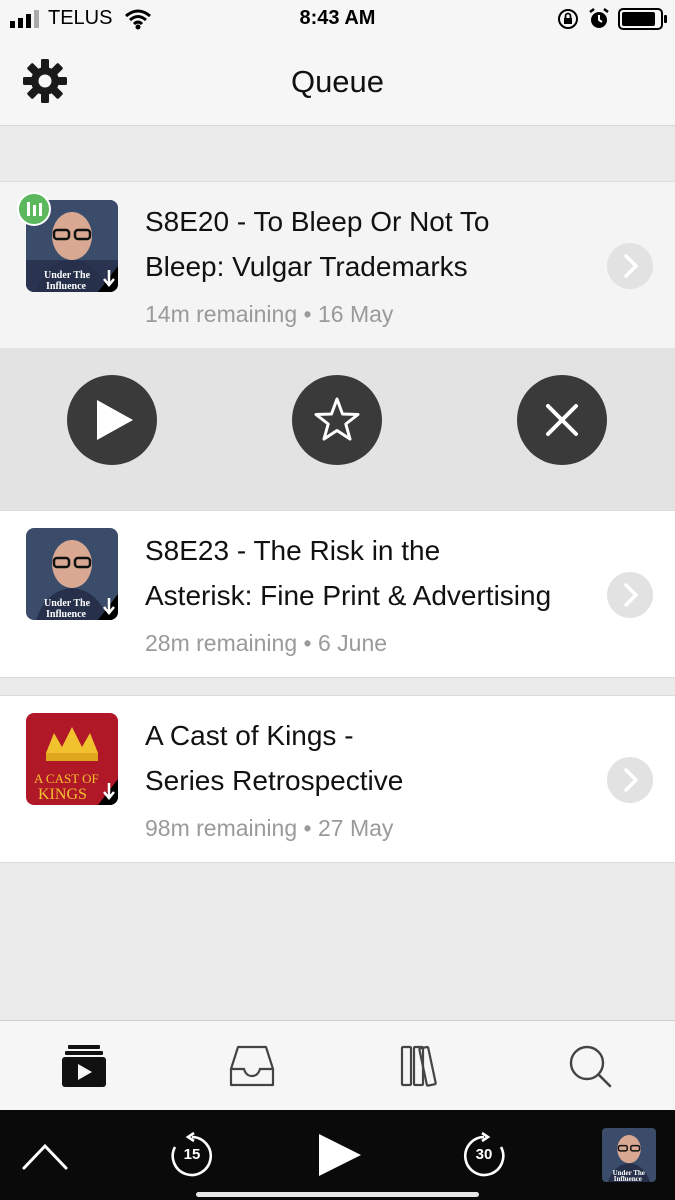 This screenshot has width=675, height=1200. I want to click on skip-forward-button: 30, so click(484, 1155).